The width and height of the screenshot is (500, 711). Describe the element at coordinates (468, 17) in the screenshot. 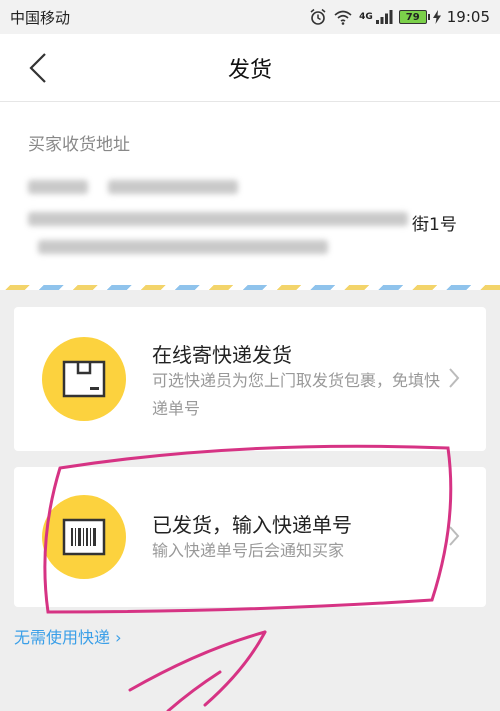

I see `clock-time: 19:05` at that location.